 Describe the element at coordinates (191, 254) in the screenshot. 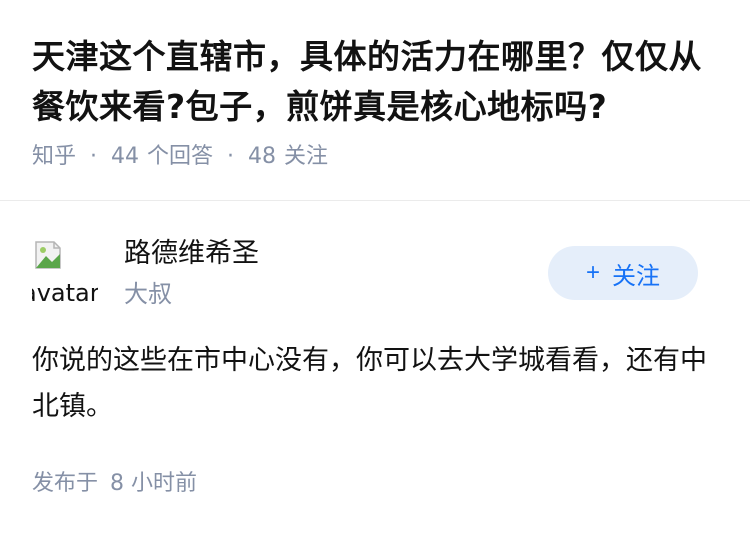

I see `author-name: 路德维希圣` at that location.